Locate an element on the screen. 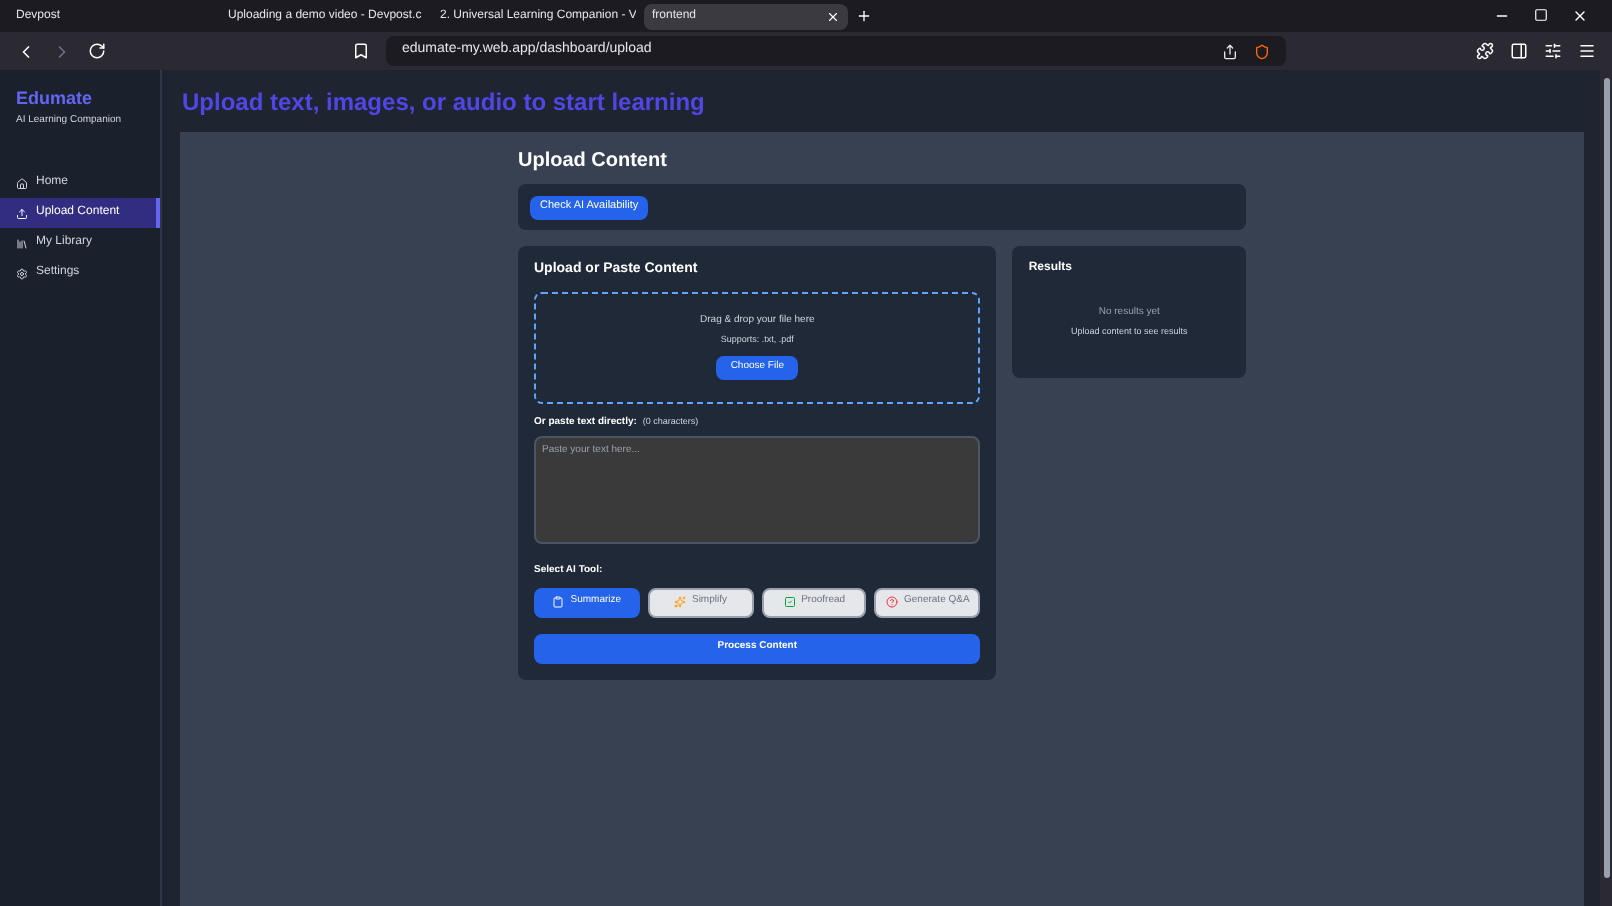 This screenshot has width=1612, height=906. upload-icon is located at coordinates (22, 213).